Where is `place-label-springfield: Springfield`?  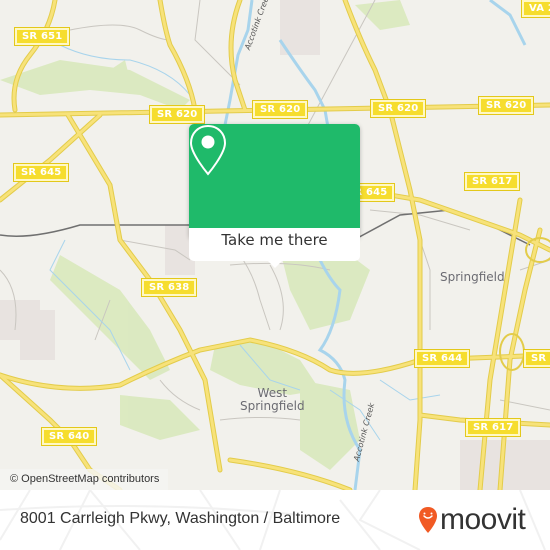 place-label-springfield: Springfield is located at coordinates (472, 277).